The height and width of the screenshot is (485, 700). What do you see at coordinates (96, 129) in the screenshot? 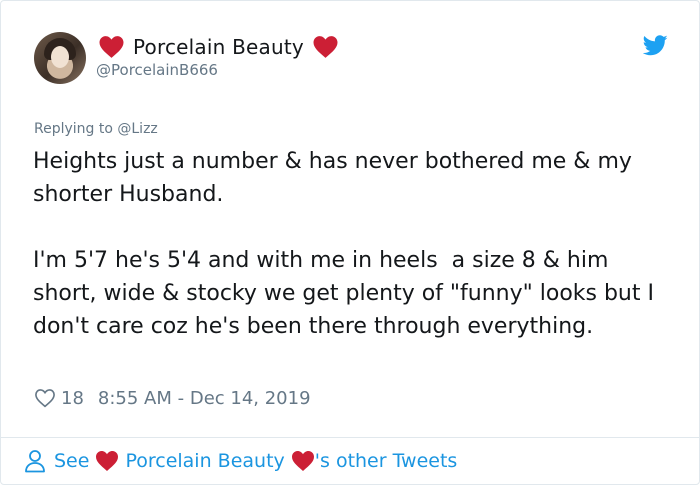
I see `replying-to-label: Replying to @Lizz` at bounding box center [96, 129].